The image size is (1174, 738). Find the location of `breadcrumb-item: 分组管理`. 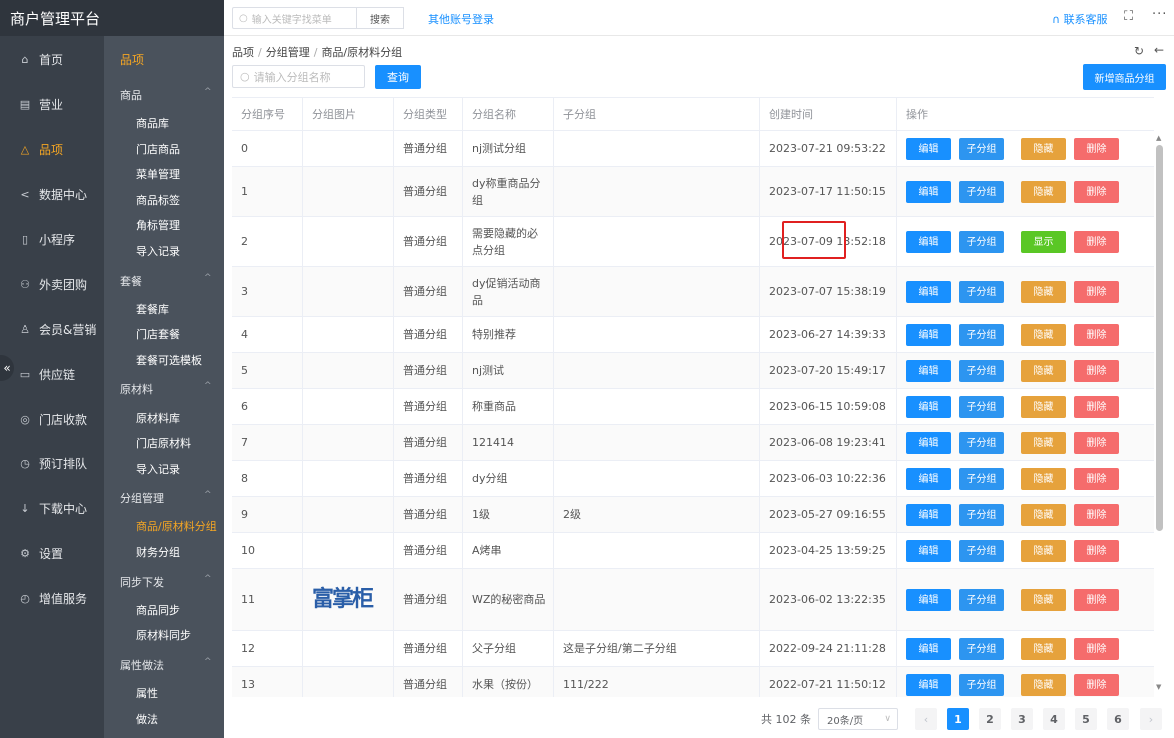

breadcrumb-item: 分组管理 is located at coordinates (288, 52).